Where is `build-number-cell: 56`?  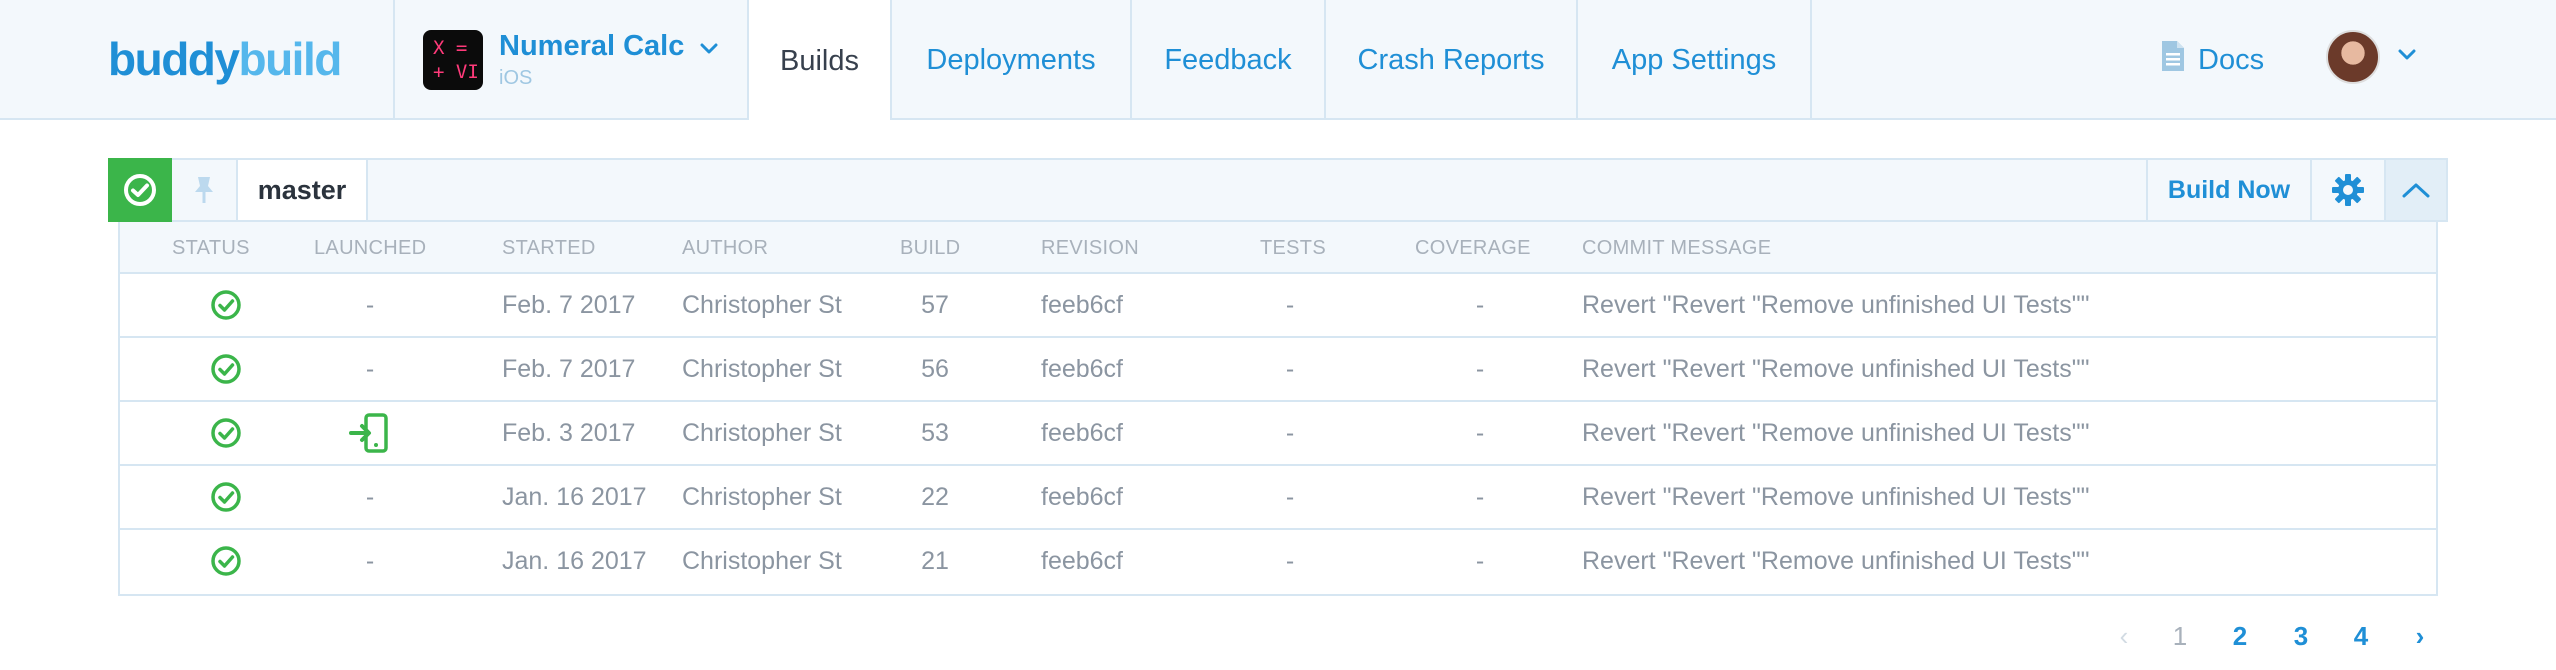 build-number-cell: 56 is located at coordinates (935, 368).